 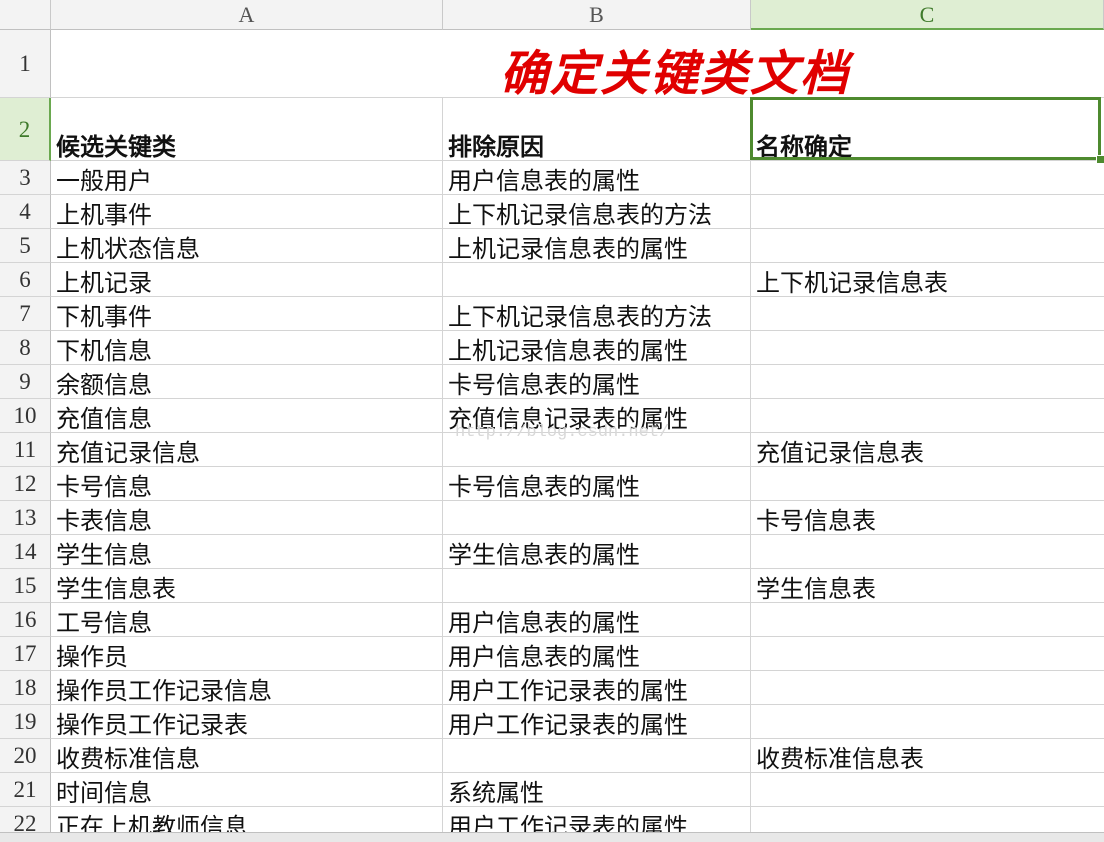 I want to click on cell-text: 上机状态信息, so click(x=128, y=249).